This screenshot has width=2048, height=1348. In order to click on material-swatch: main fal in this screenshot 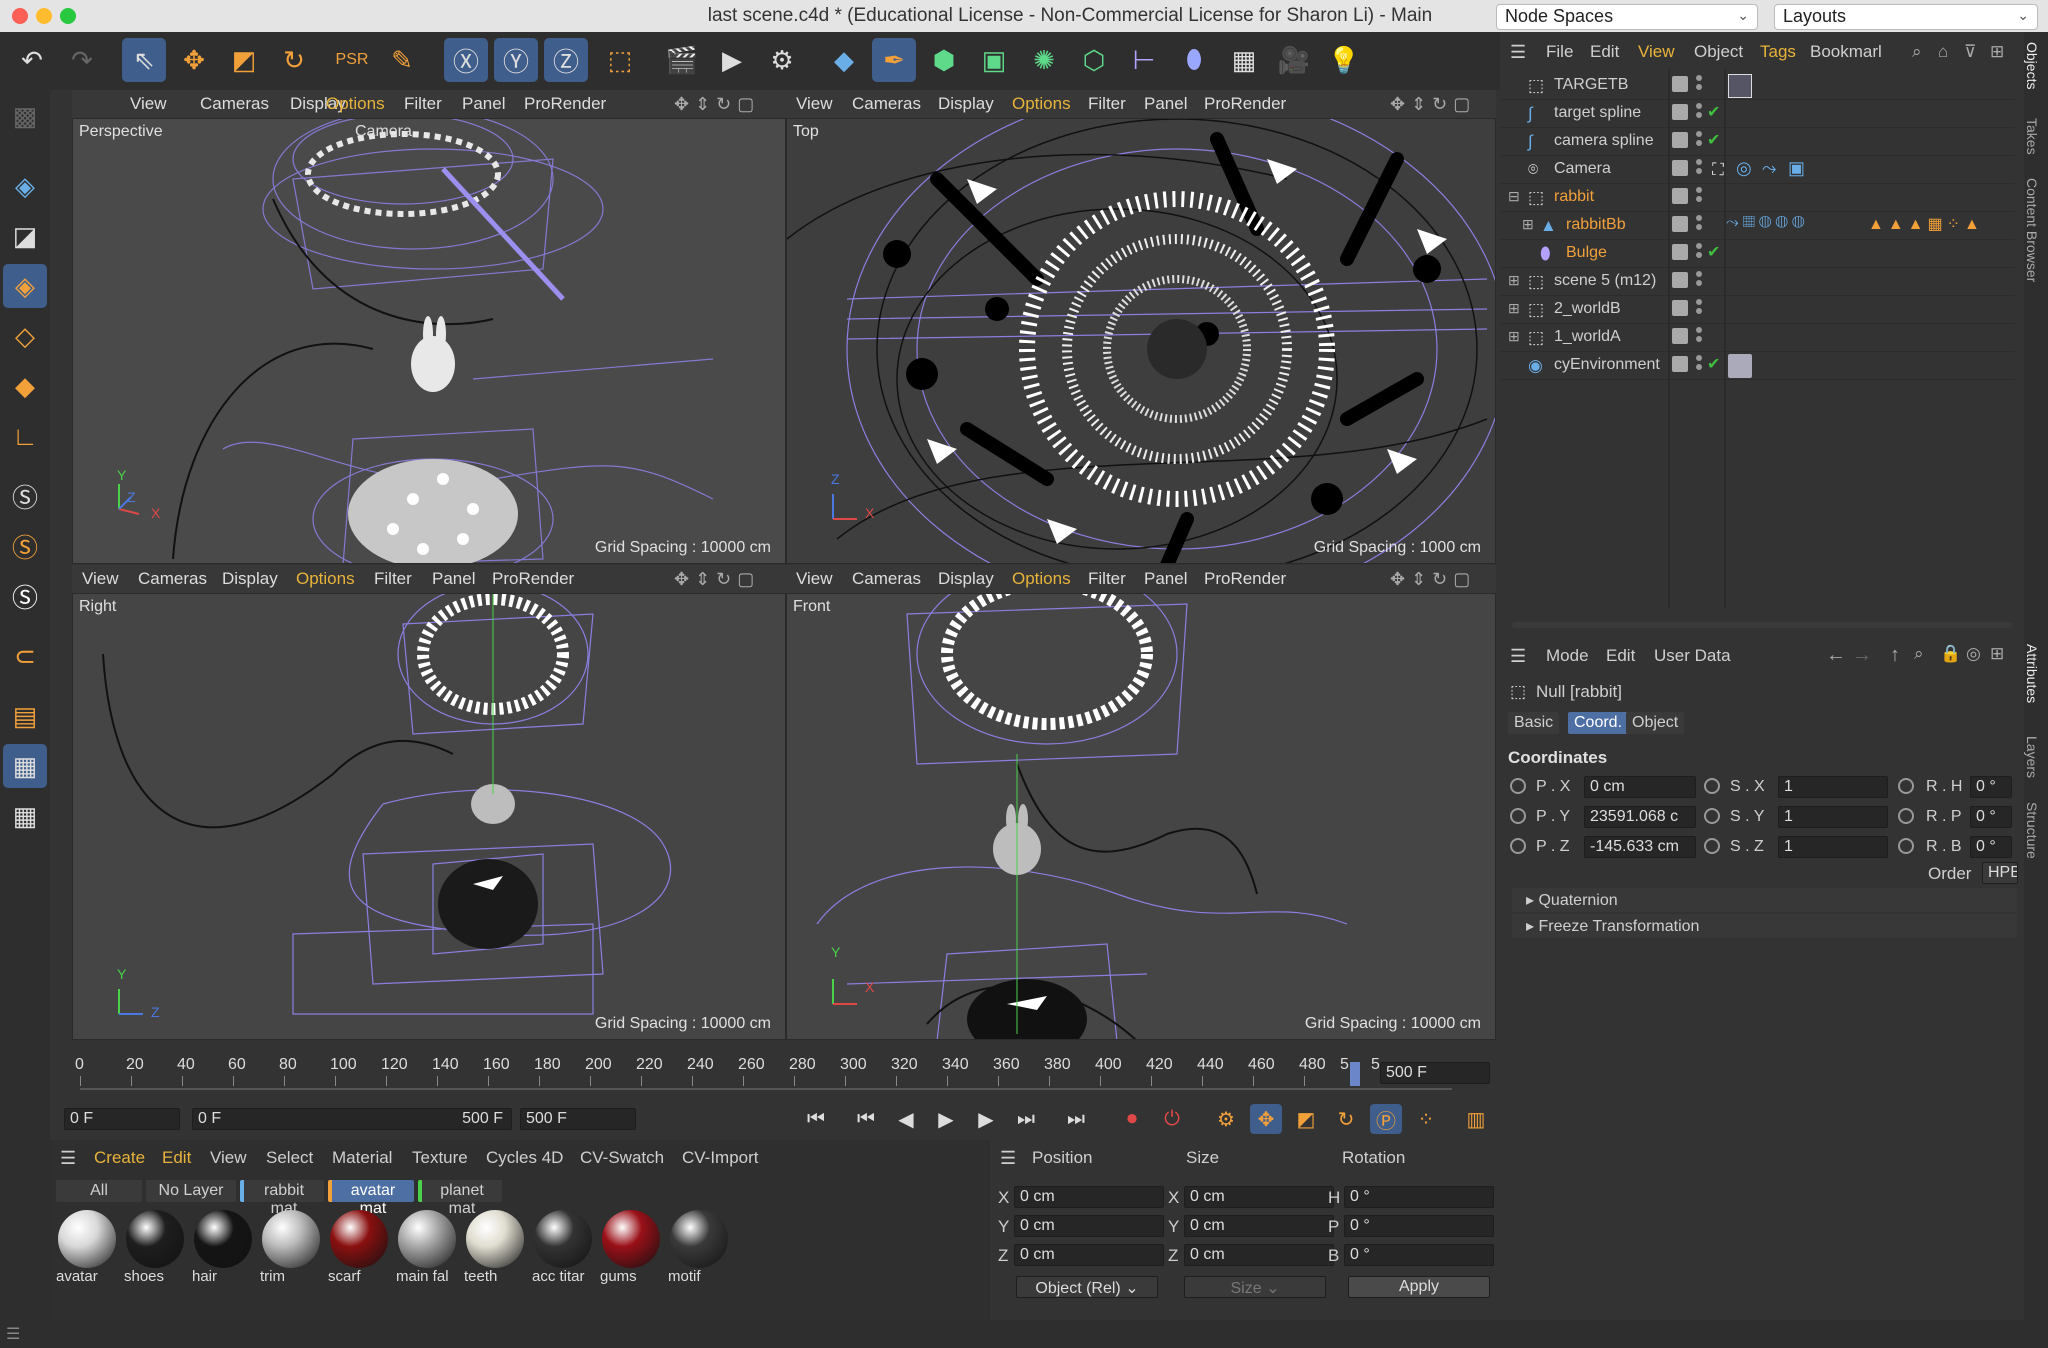, I will do `click(427, 1248)`.